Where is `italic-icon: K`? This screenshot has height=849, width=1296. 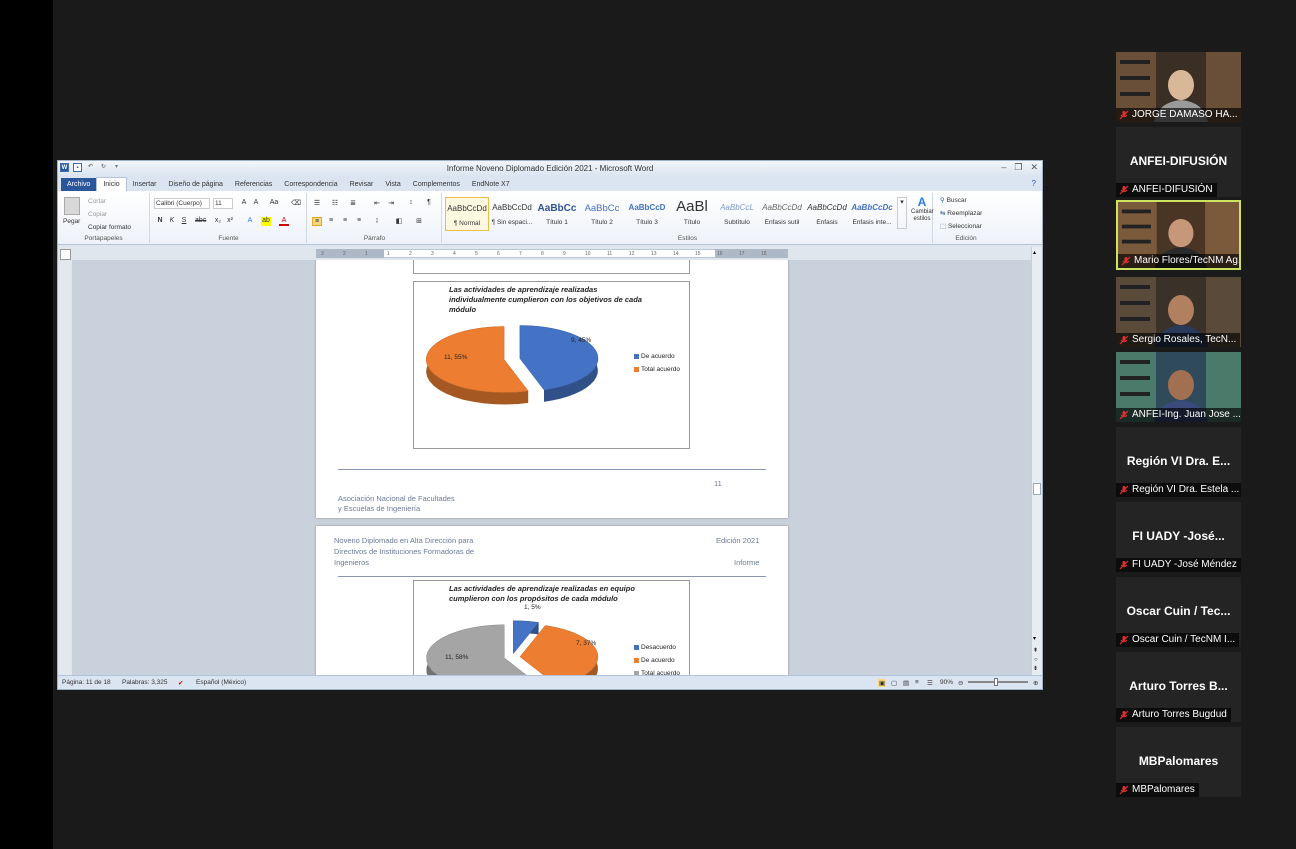
italic-icon: K is located at coordinates (172, 221).